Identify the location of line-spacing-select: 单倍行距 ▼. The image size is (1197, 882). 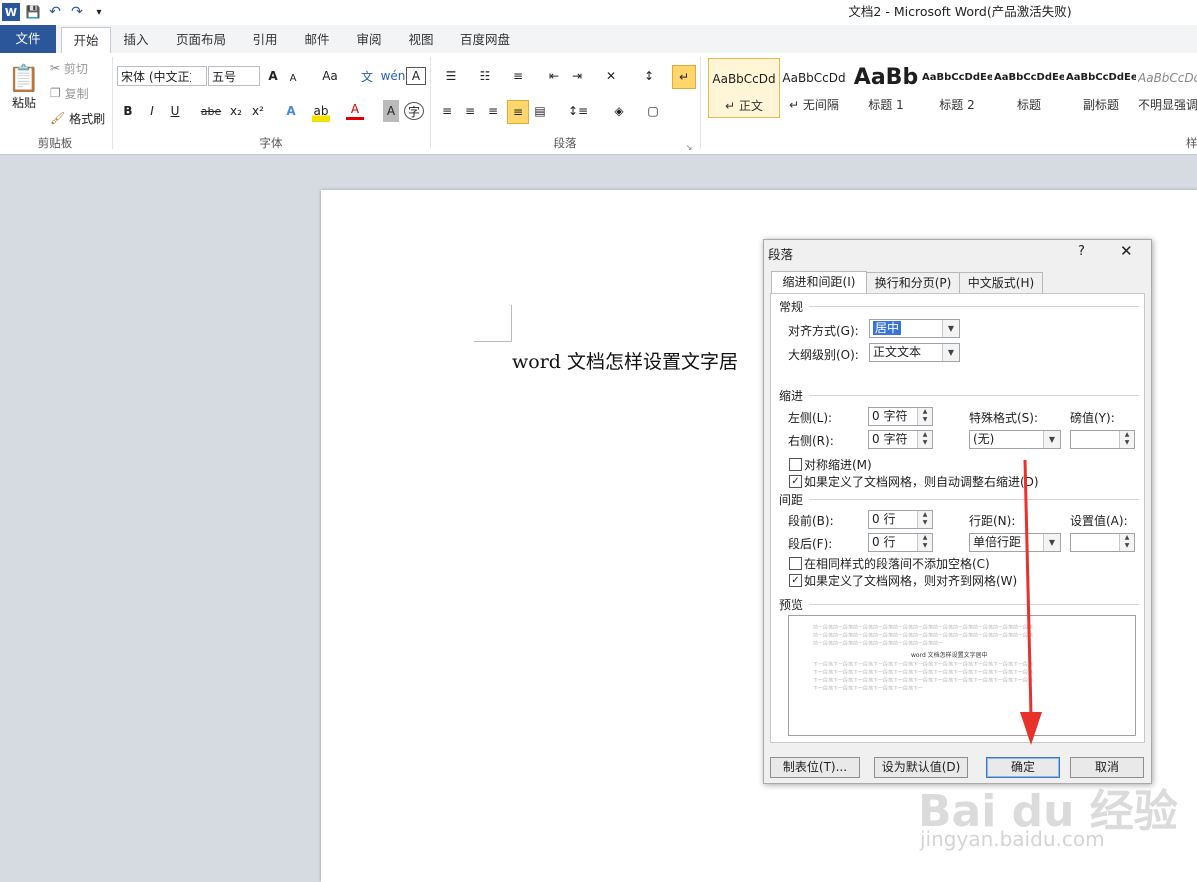
(1015, 542).